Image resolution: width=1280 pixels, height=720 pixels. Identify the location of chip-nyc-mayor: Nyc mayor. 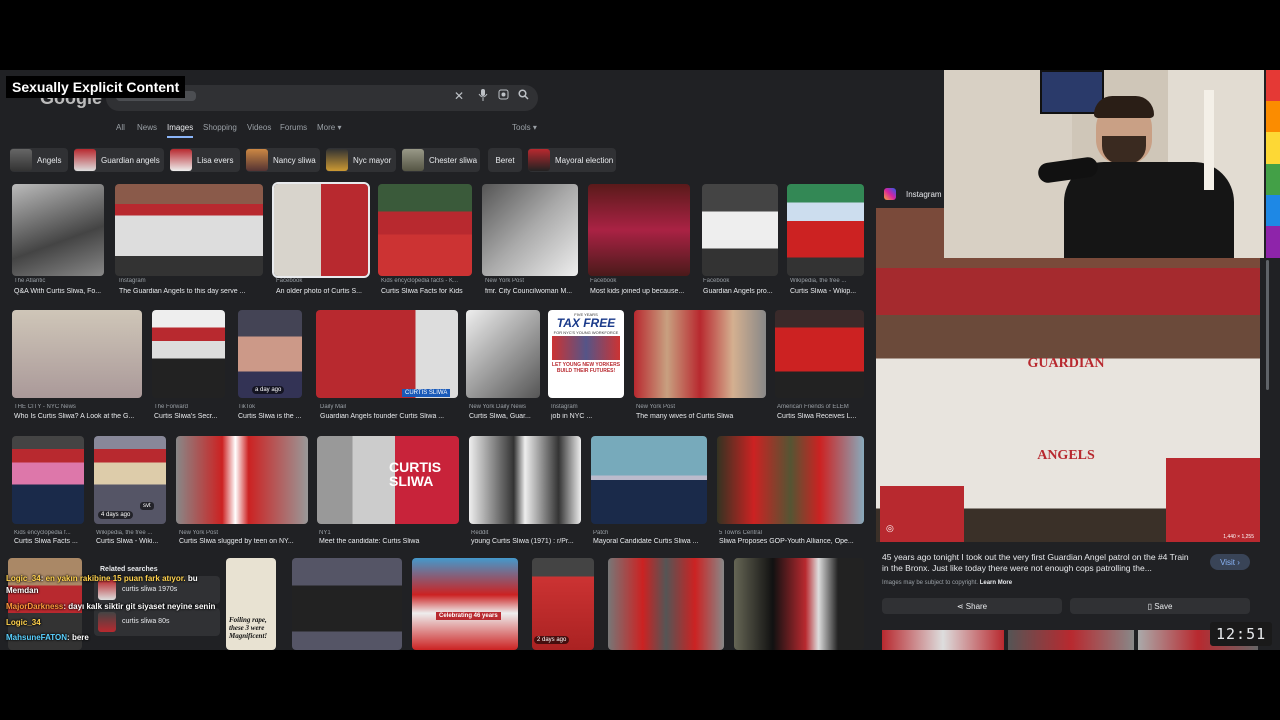
(361, 160).